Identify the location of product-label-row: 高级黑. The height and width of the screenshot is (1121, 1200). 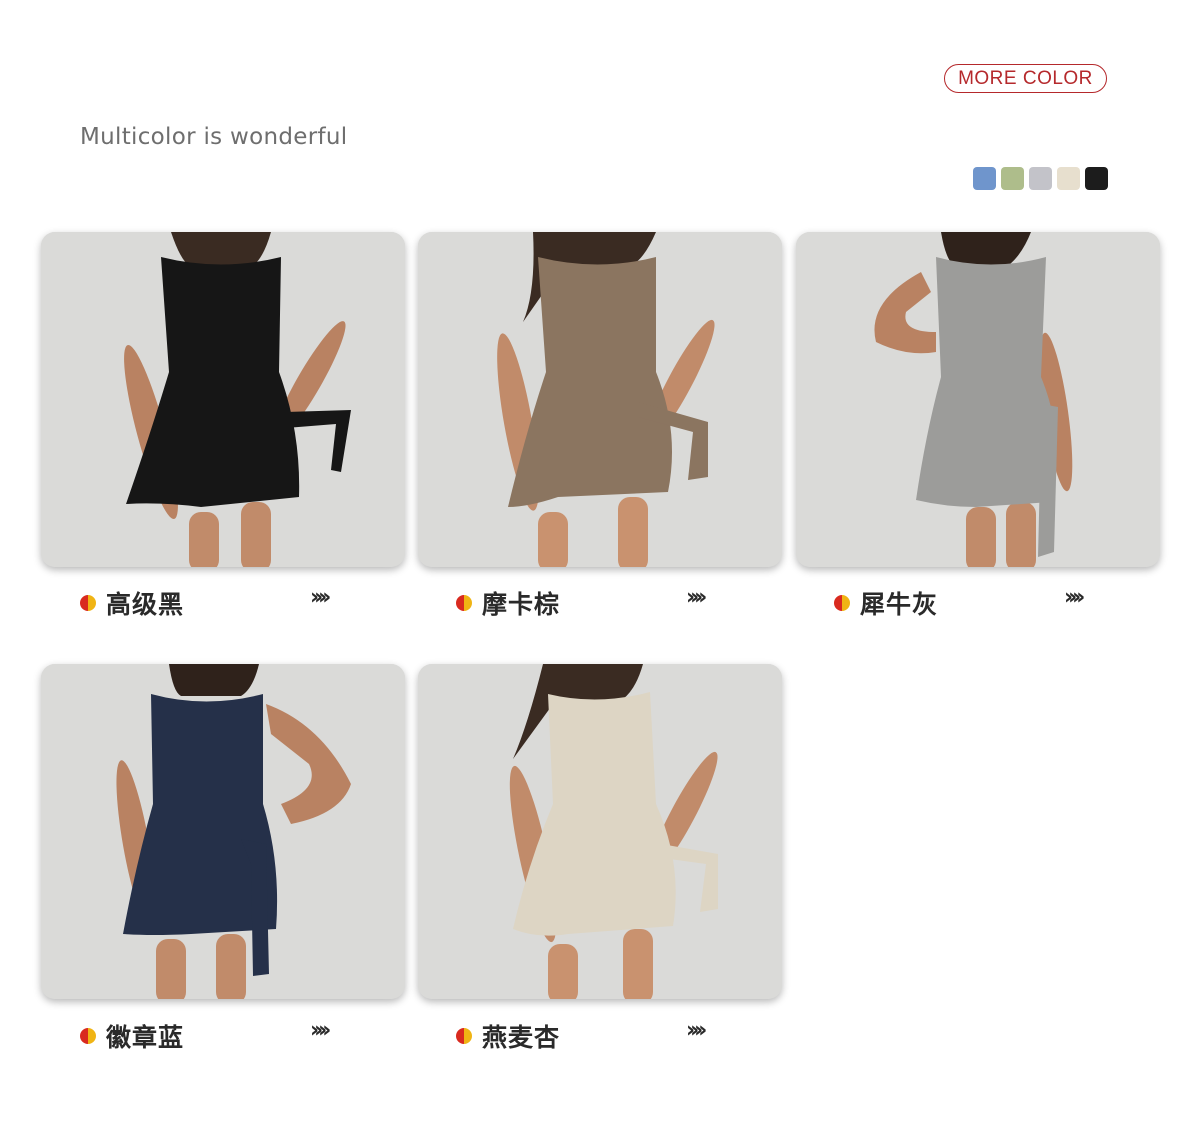
(132, 603).